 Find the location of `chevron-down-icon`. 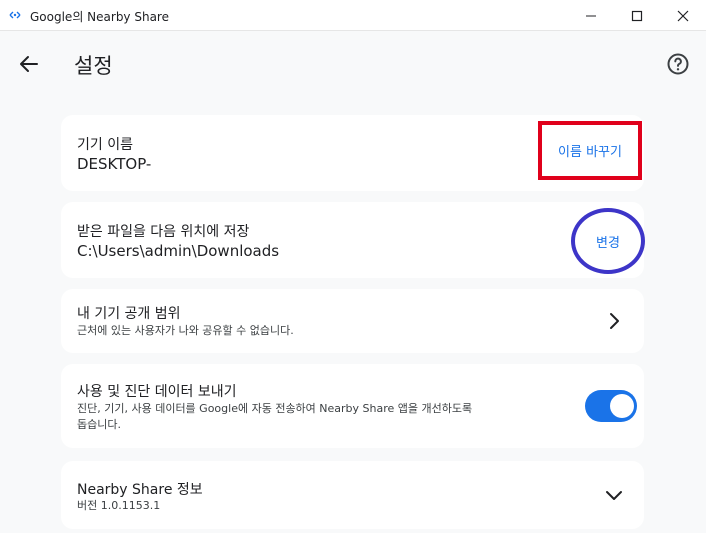

chevron-down-icon is located at coordinates (614, 495).